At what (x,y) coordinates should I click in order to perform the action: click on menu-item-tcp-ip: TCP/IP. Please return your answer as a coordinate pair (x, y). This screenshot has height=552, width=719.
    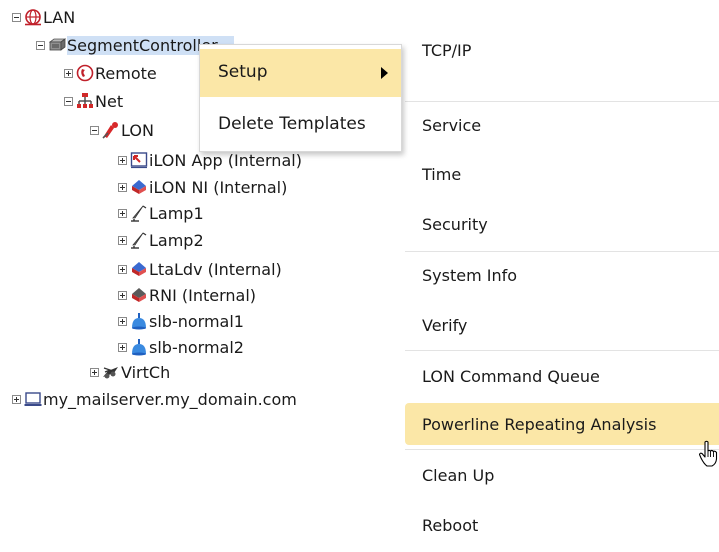
    Looking at the image, I should click on (562, 50).